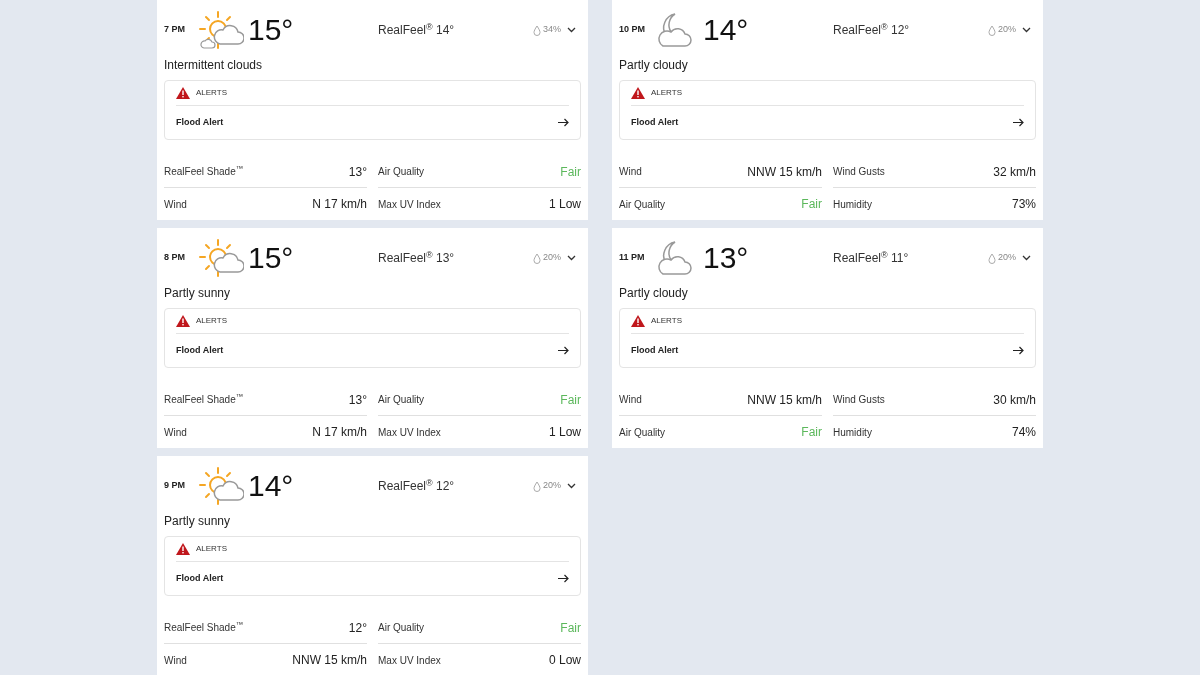 This screenshot has height=675, width=1200. What do you see at coordinates (564, 660) in the screenshot?
I see `detail-value: 0 Low` at bounding box center [564, 660].